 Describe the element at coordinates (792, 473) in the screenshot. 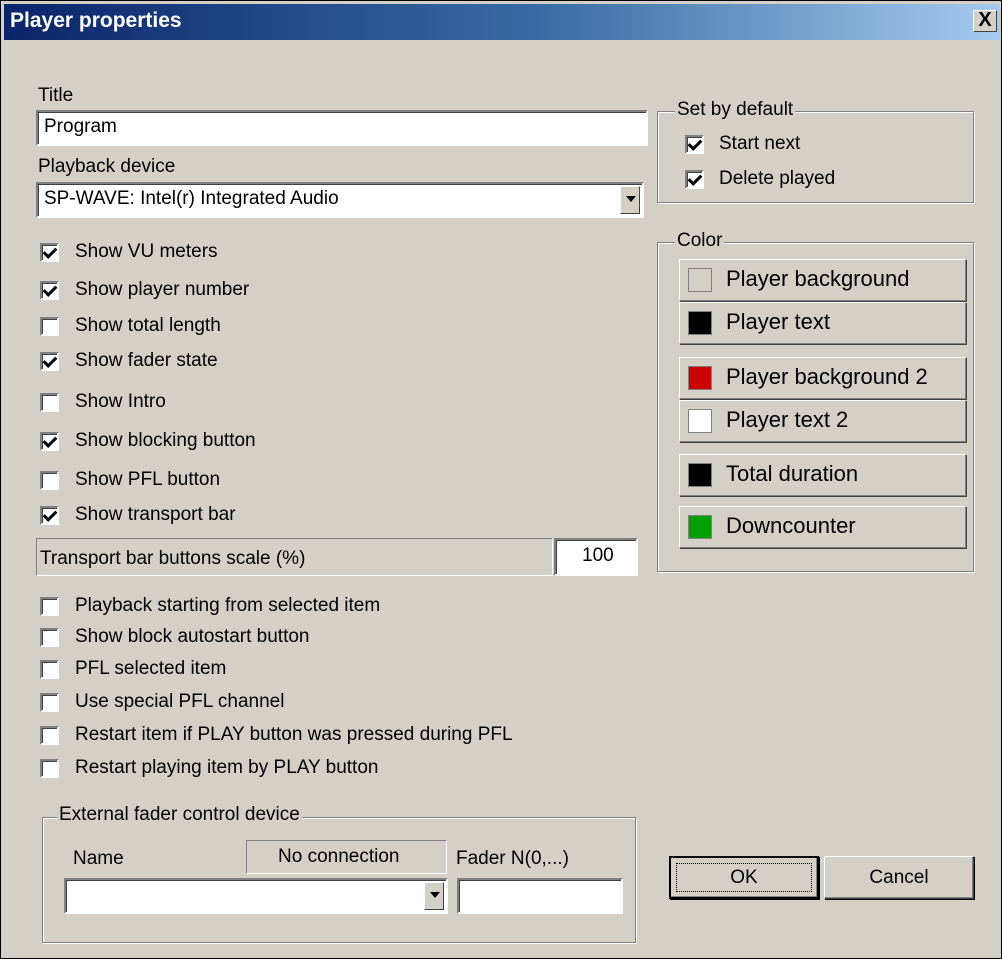

I see `color-label: Total duration` at that location.